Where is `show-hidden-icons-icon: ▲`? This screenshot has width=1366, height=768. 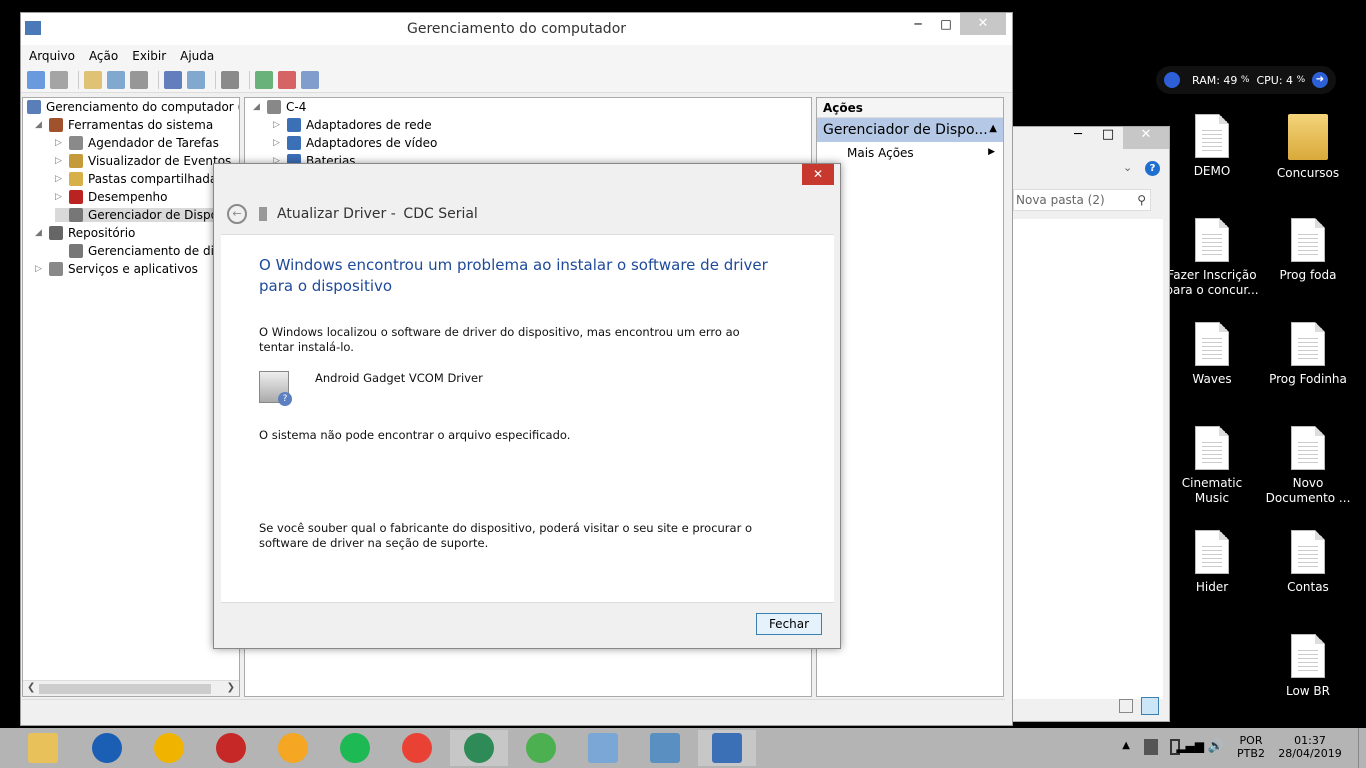 show-hidden-icons-icon: ▲ is located at coordinates (1126, 745).